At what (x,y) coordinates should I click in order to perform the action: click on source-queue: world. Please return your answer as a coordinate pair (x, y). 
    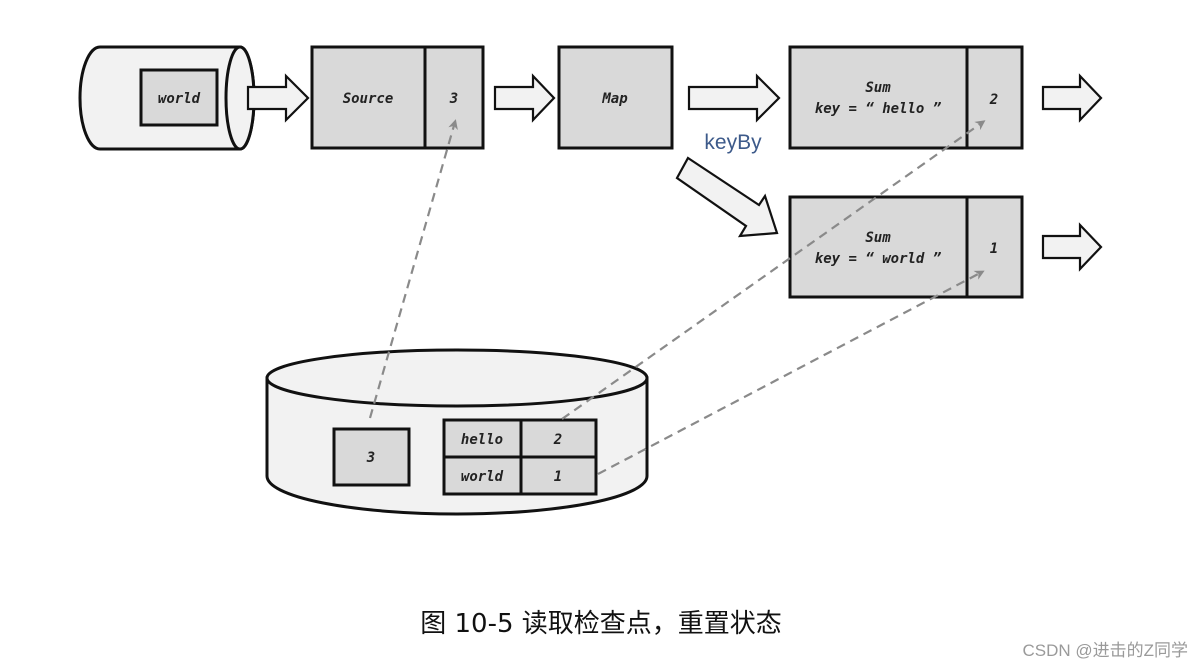
    Looking at the image, I should click on (167, 98).